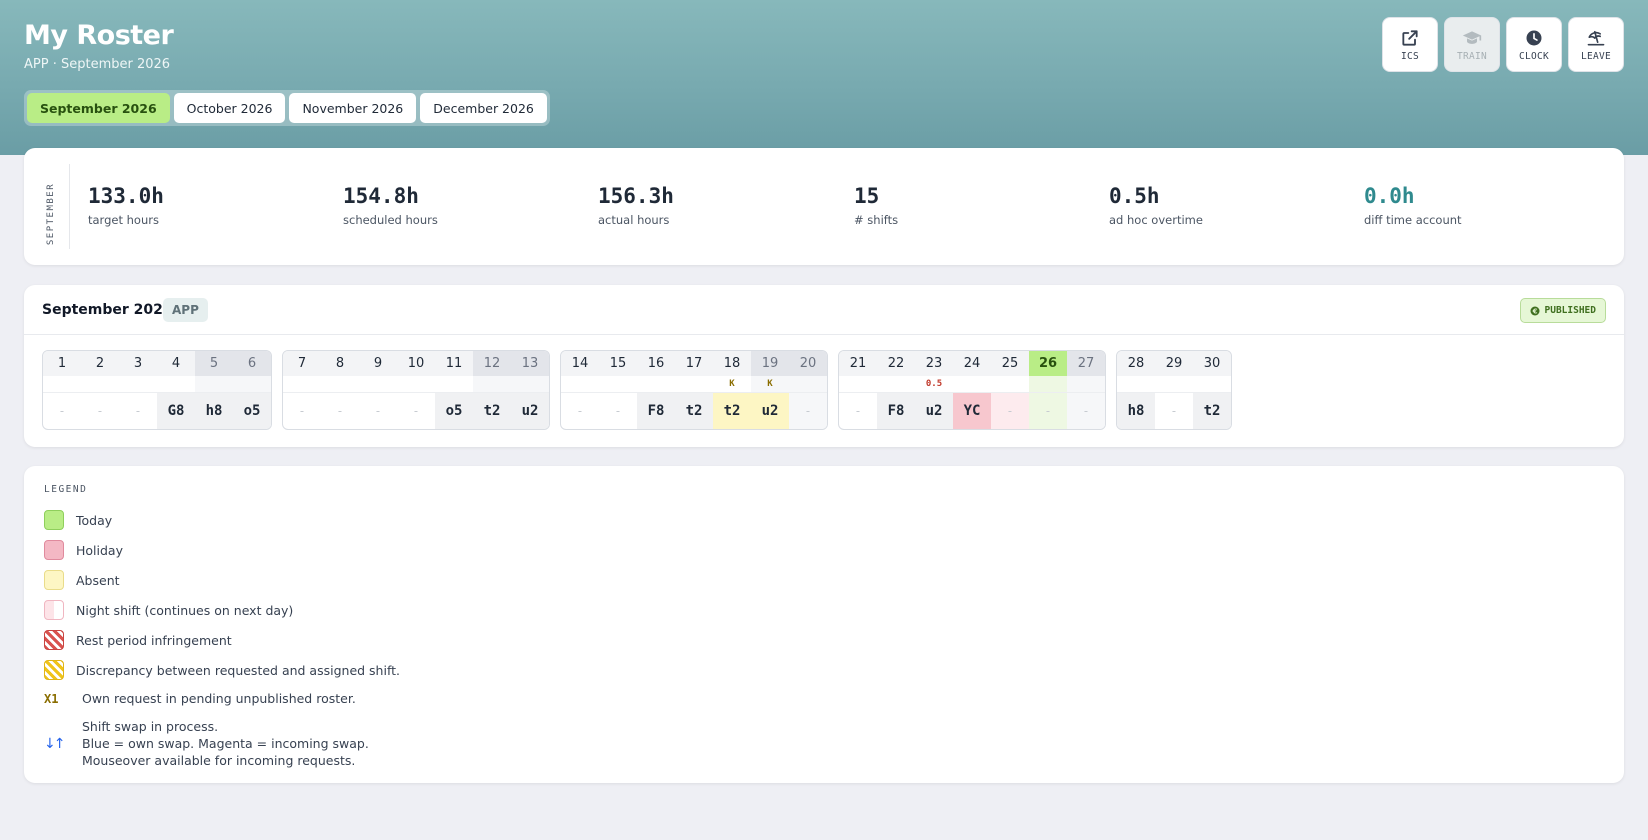  I want to click on roster-day: 18 Kt2, so click(732, 390).